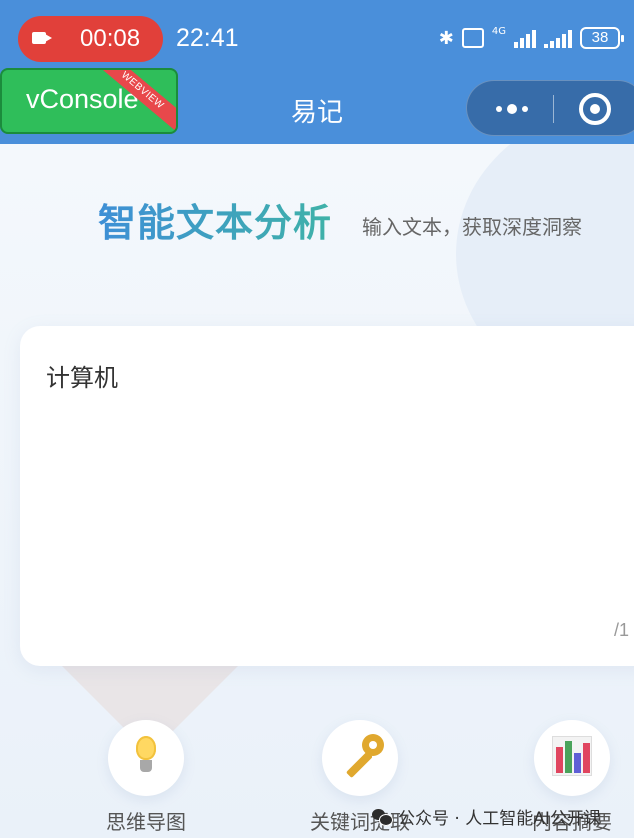 The width and height of the screenshot is (634, 838). I want to click on headline: 智能文本分析, so click(215, 219).